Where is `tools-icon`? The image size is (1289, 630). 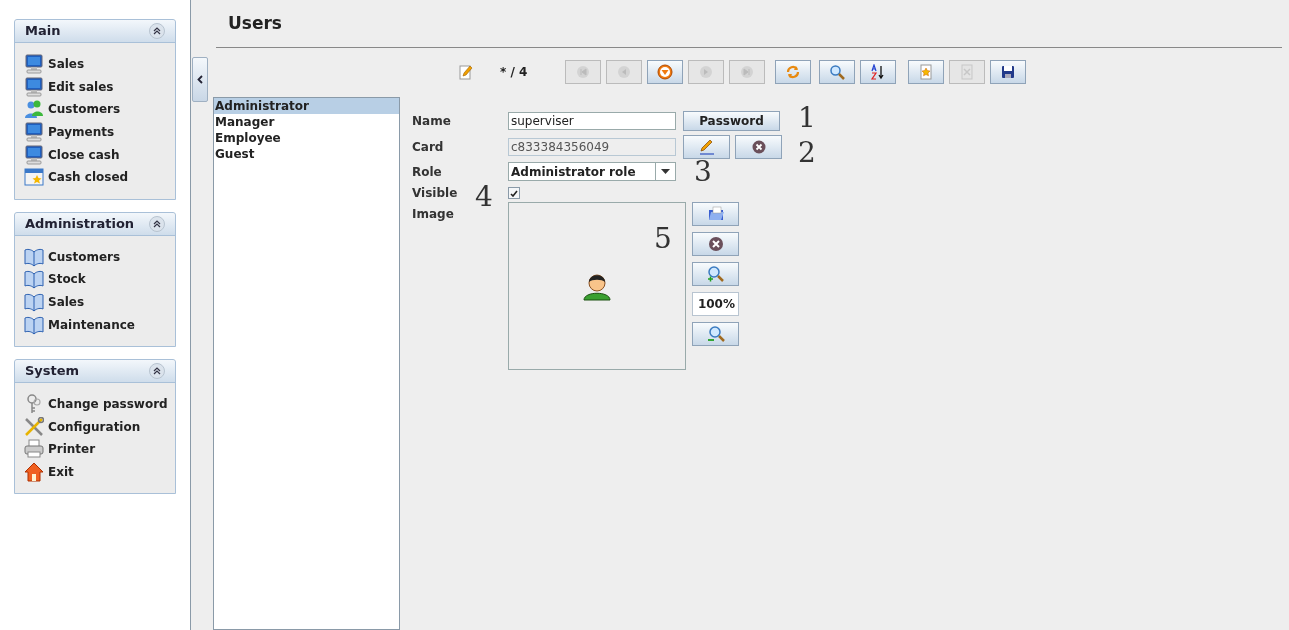 tools-icon is located at coordinates (34, 426).